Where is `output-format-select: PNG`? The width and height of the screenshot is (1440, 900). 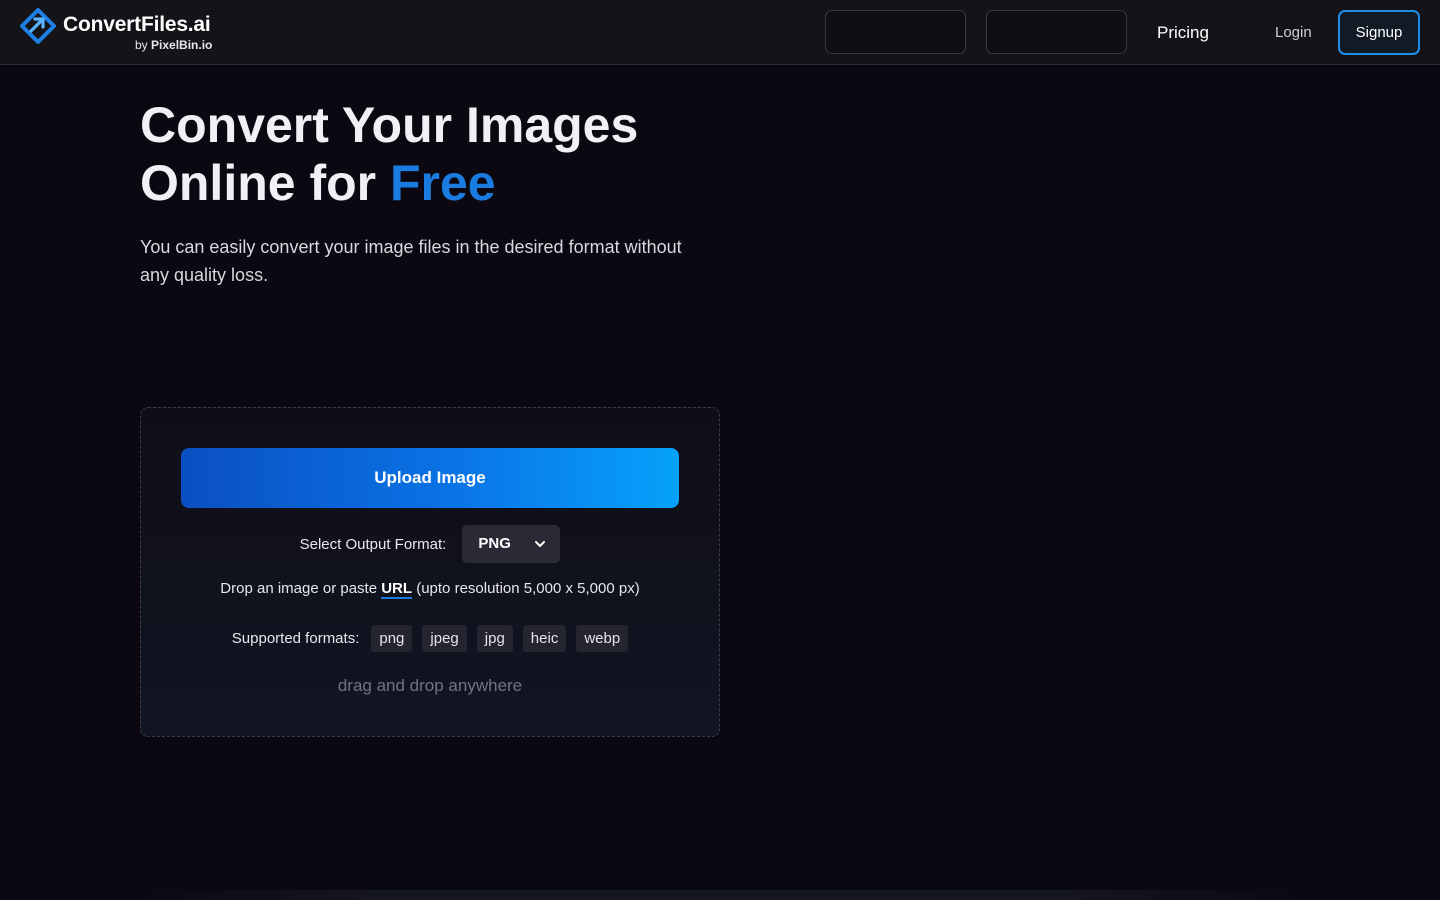 output-format-select: PNG is located at coordinates (511, 544).